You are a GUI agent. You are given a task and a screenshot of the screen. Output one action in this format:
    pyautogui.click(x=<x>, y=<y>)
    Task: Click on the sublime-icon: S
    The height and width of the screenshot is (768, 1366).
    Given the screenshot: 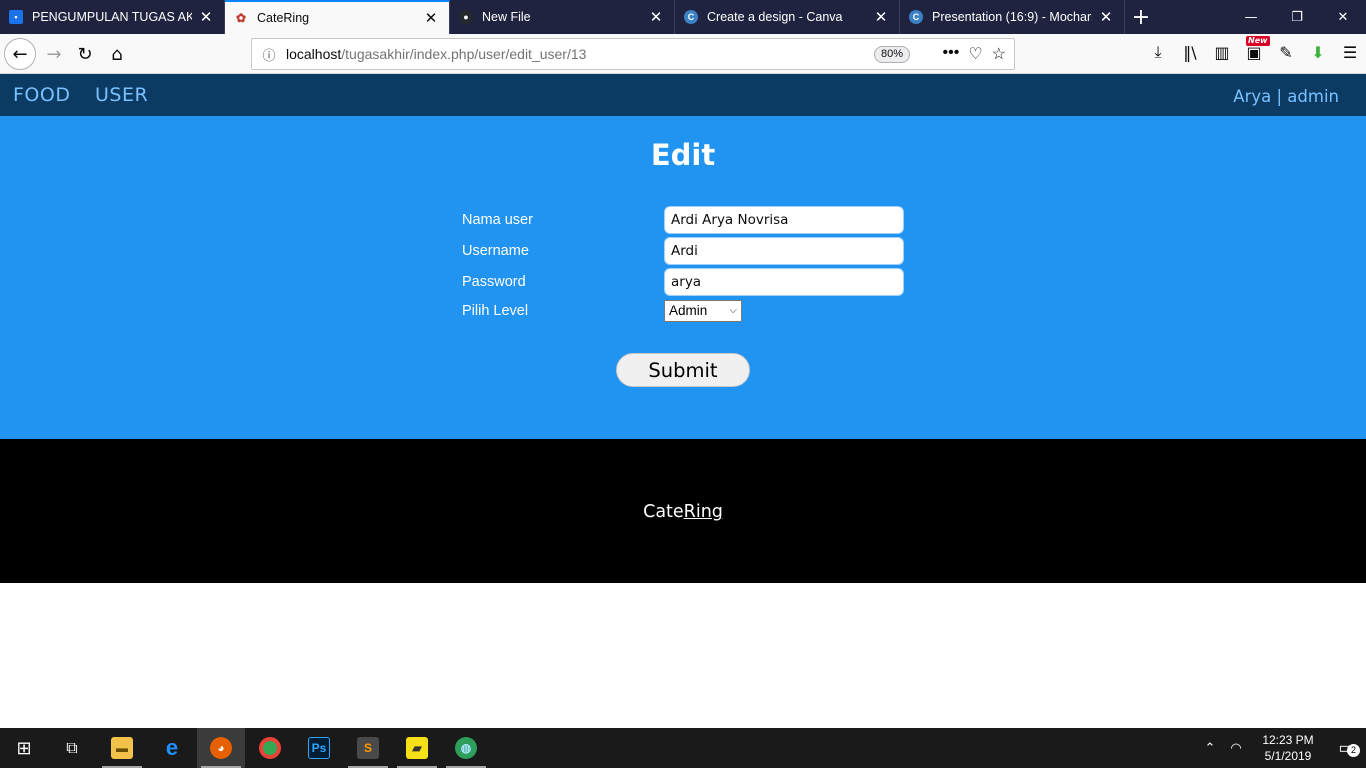 What is the action you would take?
    pyautogui.click(x=368, y=748)
    